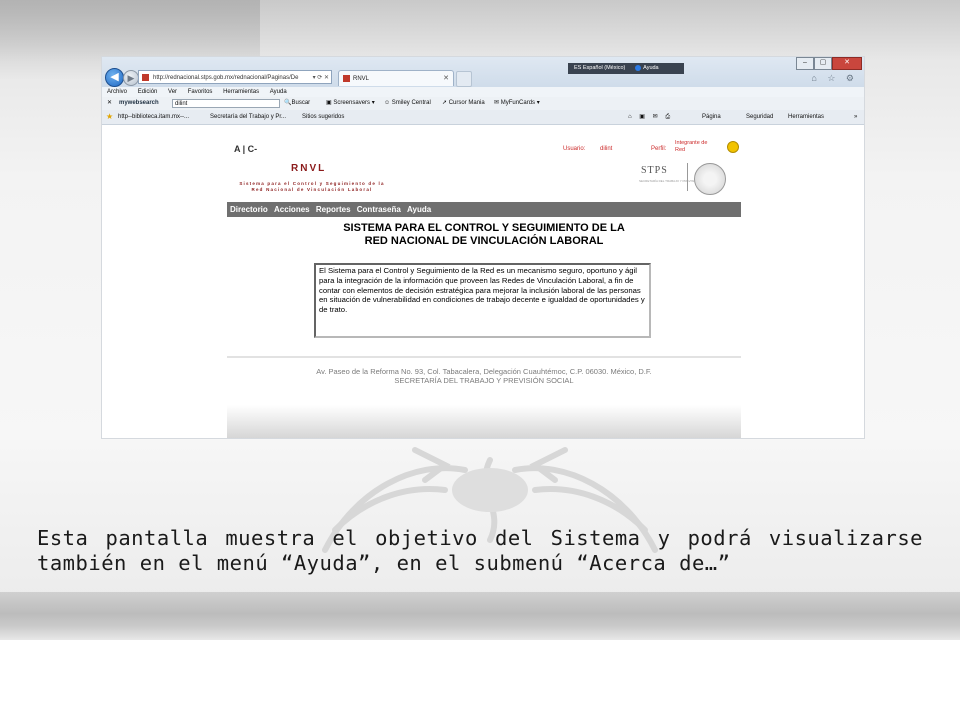  Describe the element at coordinates (226, 103) in the screenshot. I see `toolbar-search-input: dilint` at that location.